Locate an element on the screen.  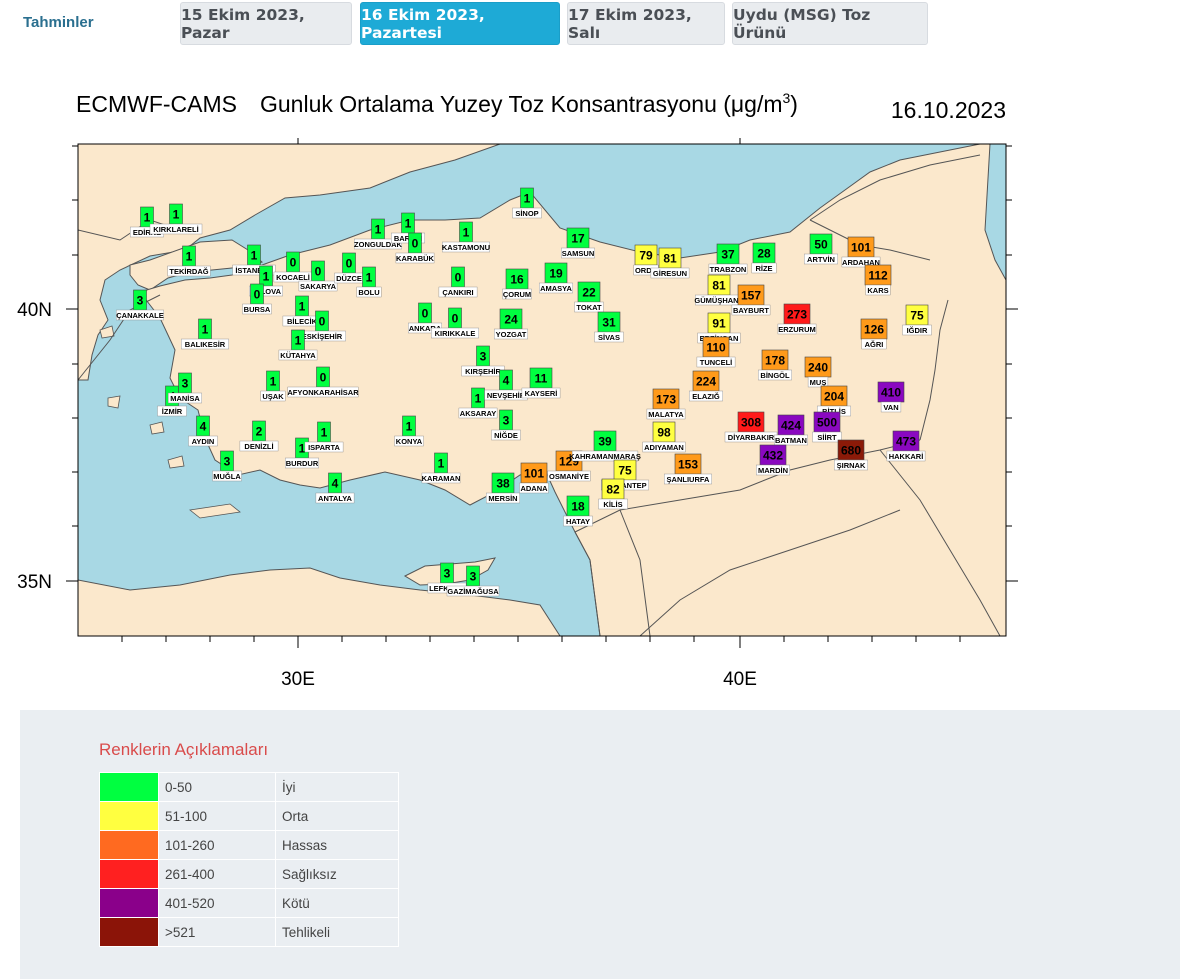
station-value: 18 is located at coordinates (578, 507).